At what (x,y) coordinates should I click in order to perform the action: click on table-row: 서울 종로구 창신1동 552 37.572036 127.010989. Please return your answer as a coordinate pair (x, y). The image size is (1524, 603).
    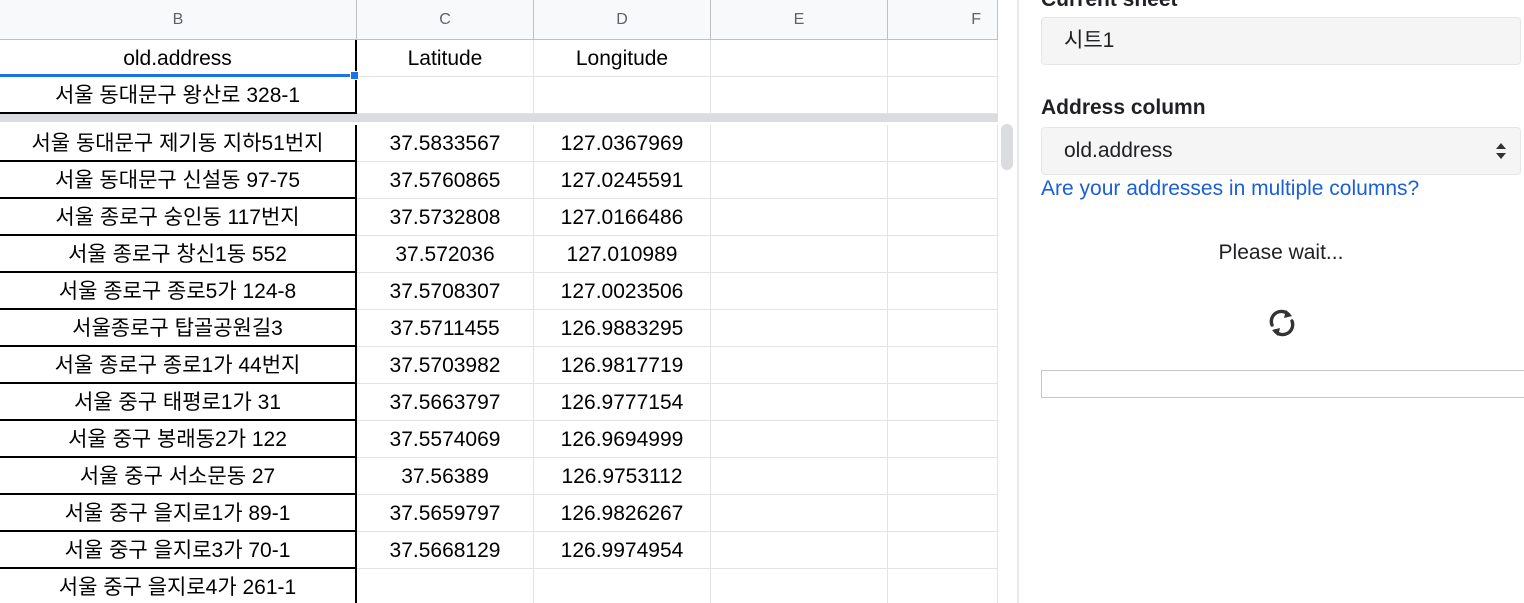
    Looking at the image, I should click on (499, 254).